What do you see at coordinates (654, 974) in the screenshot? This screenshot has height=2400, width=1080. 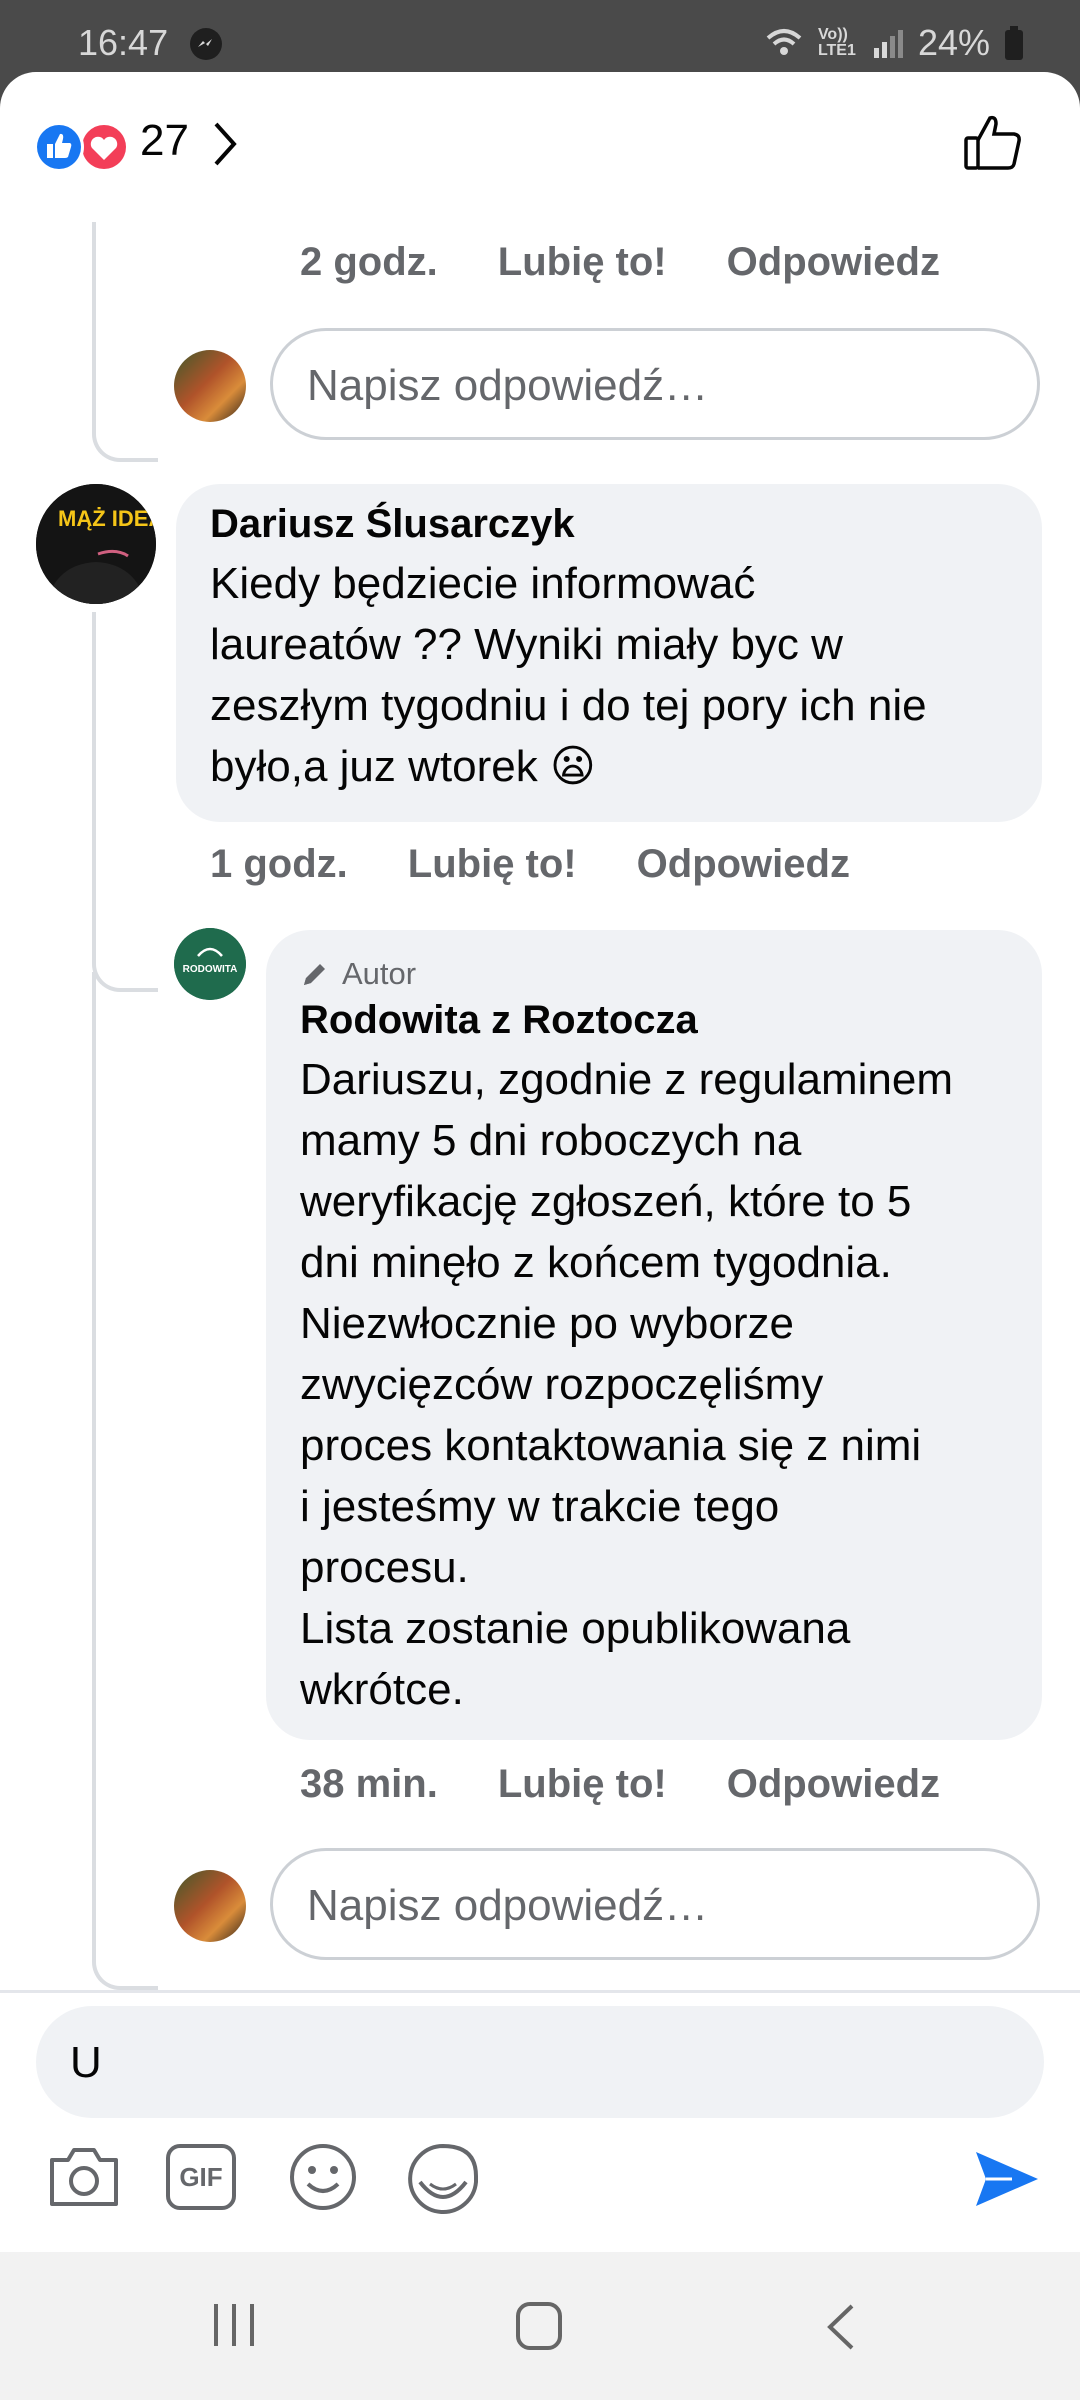 I see `author-badge: Autor` at bounding box center [654, 974].